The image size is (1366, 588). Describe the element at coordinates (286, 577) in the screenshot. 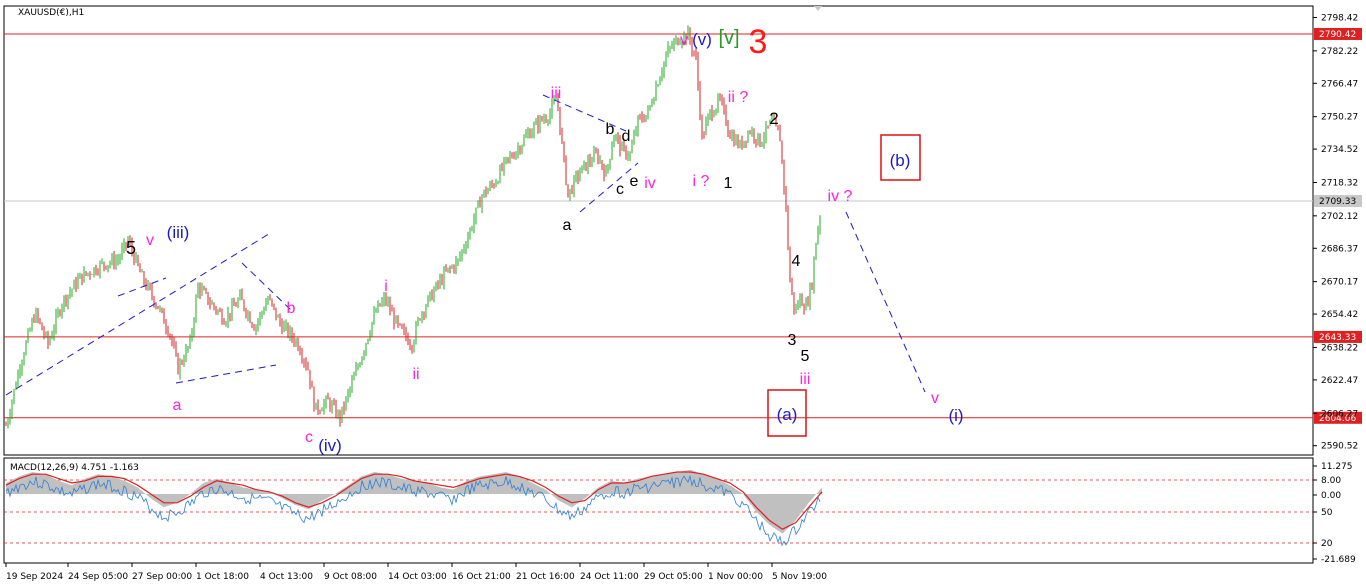

I see `time-tick-label: 4 Oct 13:00` at that location.